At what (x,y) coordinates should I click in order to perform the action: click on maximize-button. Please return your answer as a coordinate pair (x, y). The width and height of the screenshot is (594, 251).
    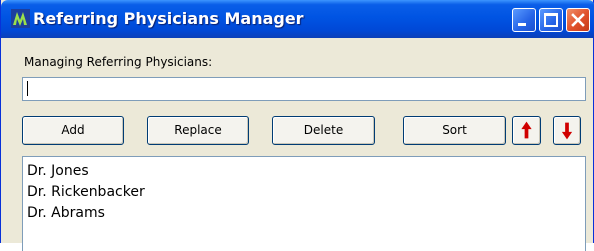
    Looking at the image, I should click on (551, 20).